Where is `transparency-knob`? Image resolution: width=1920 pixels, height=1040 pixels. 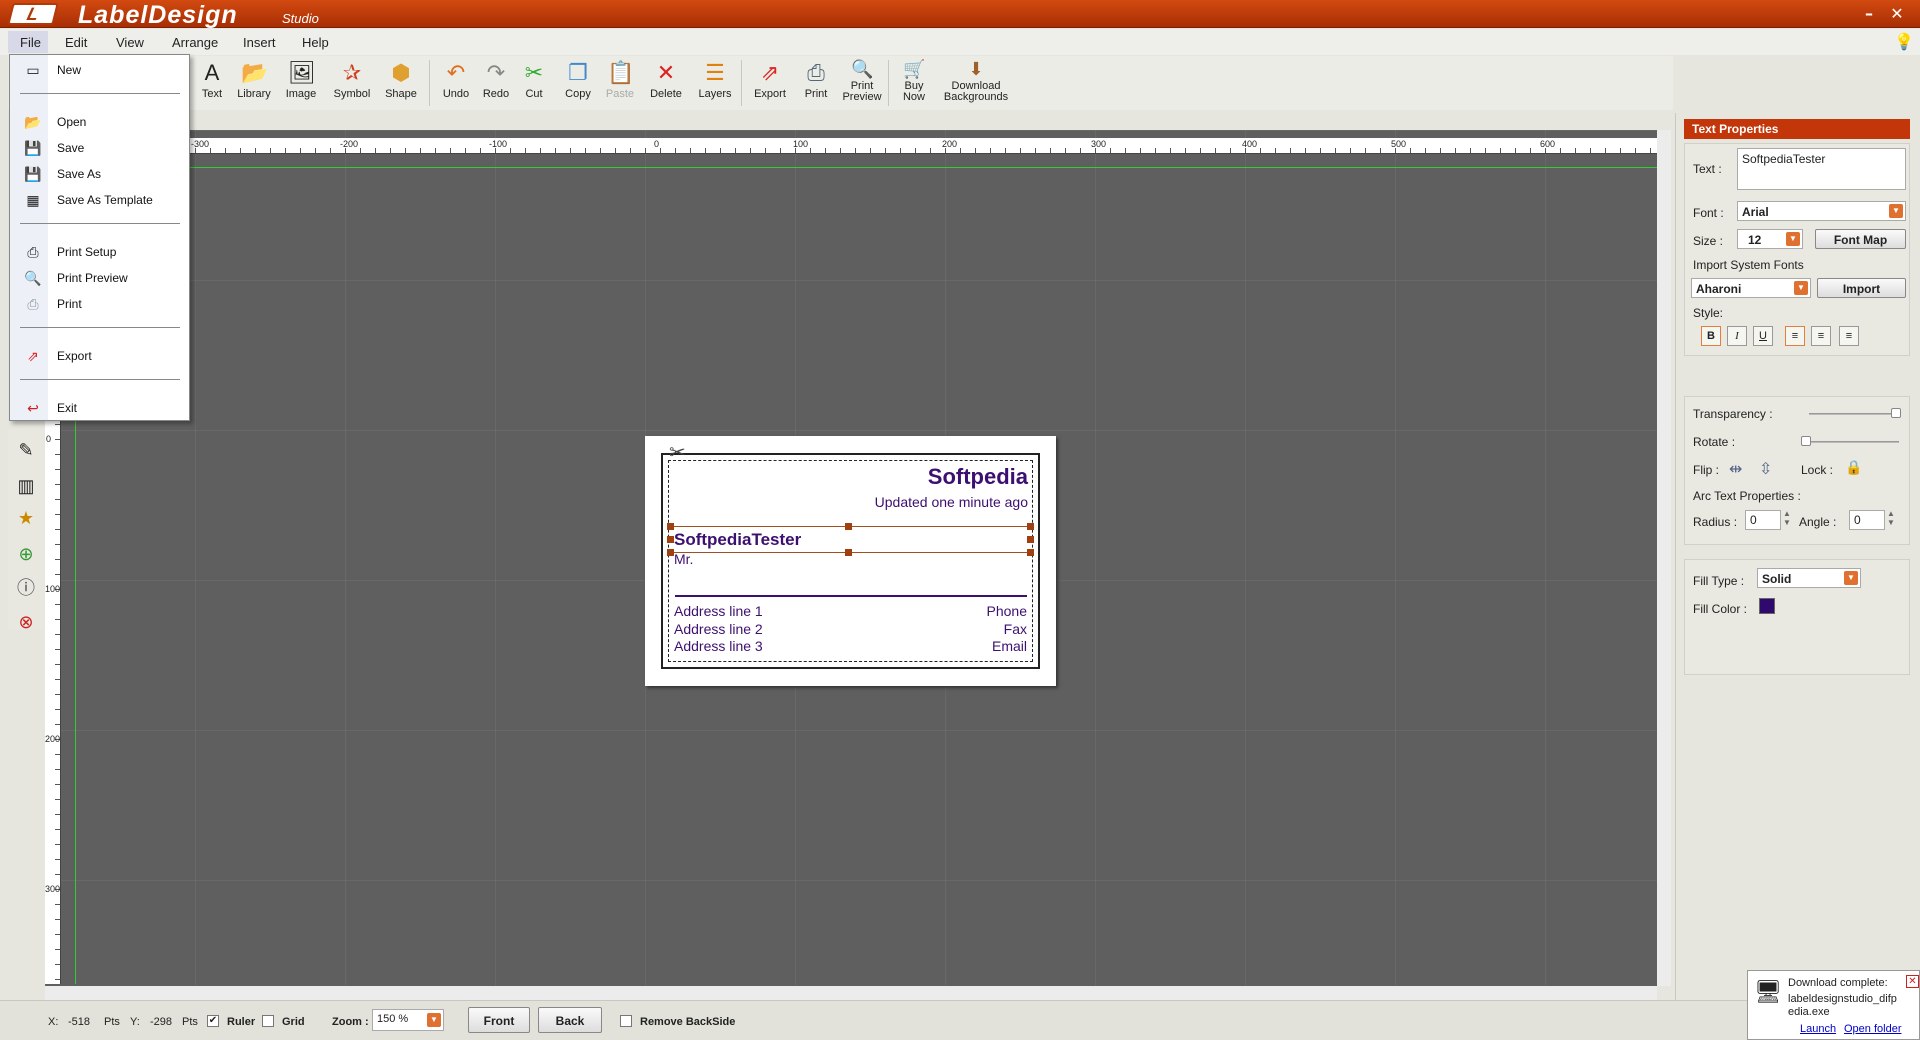 transparency-knob is located at coordinates (1896, 413).